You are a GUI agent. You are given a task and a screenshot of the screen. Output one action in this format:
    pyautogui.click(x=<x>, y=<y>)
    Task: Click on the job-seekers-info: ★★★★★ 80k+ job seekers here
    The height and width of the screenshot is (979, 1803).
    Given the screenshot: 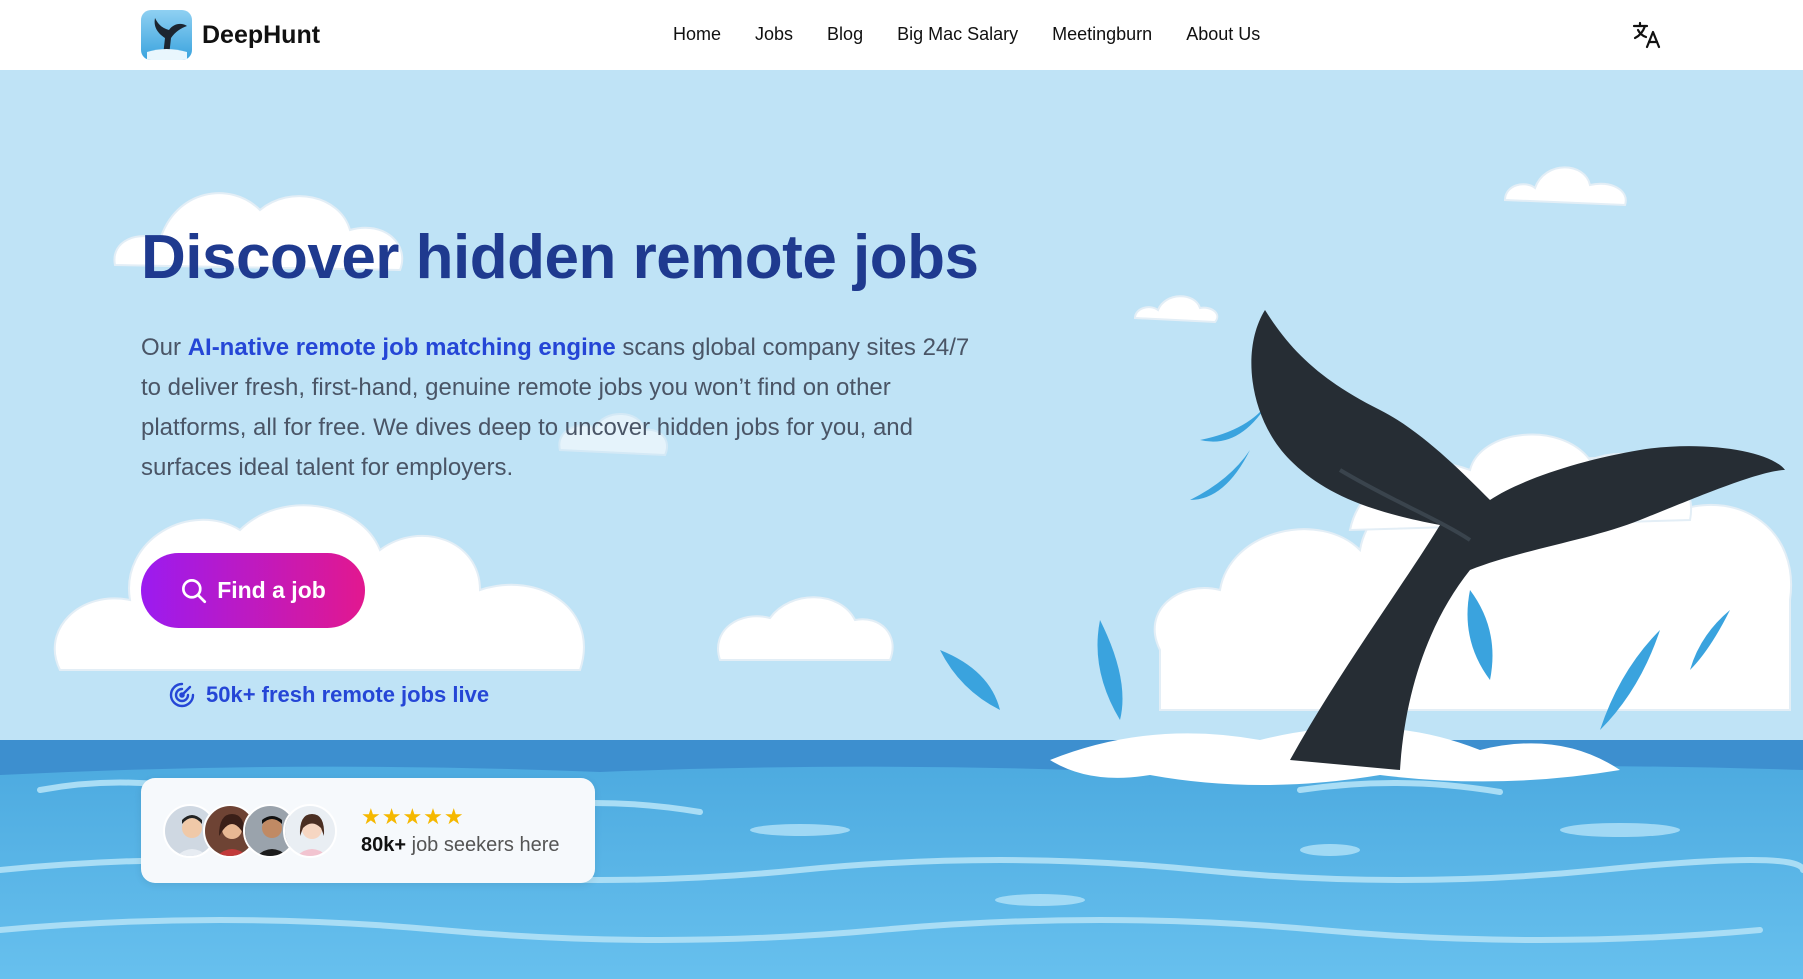 What is the action you would take?
    pyautogui.click(x=460, y=830)
    